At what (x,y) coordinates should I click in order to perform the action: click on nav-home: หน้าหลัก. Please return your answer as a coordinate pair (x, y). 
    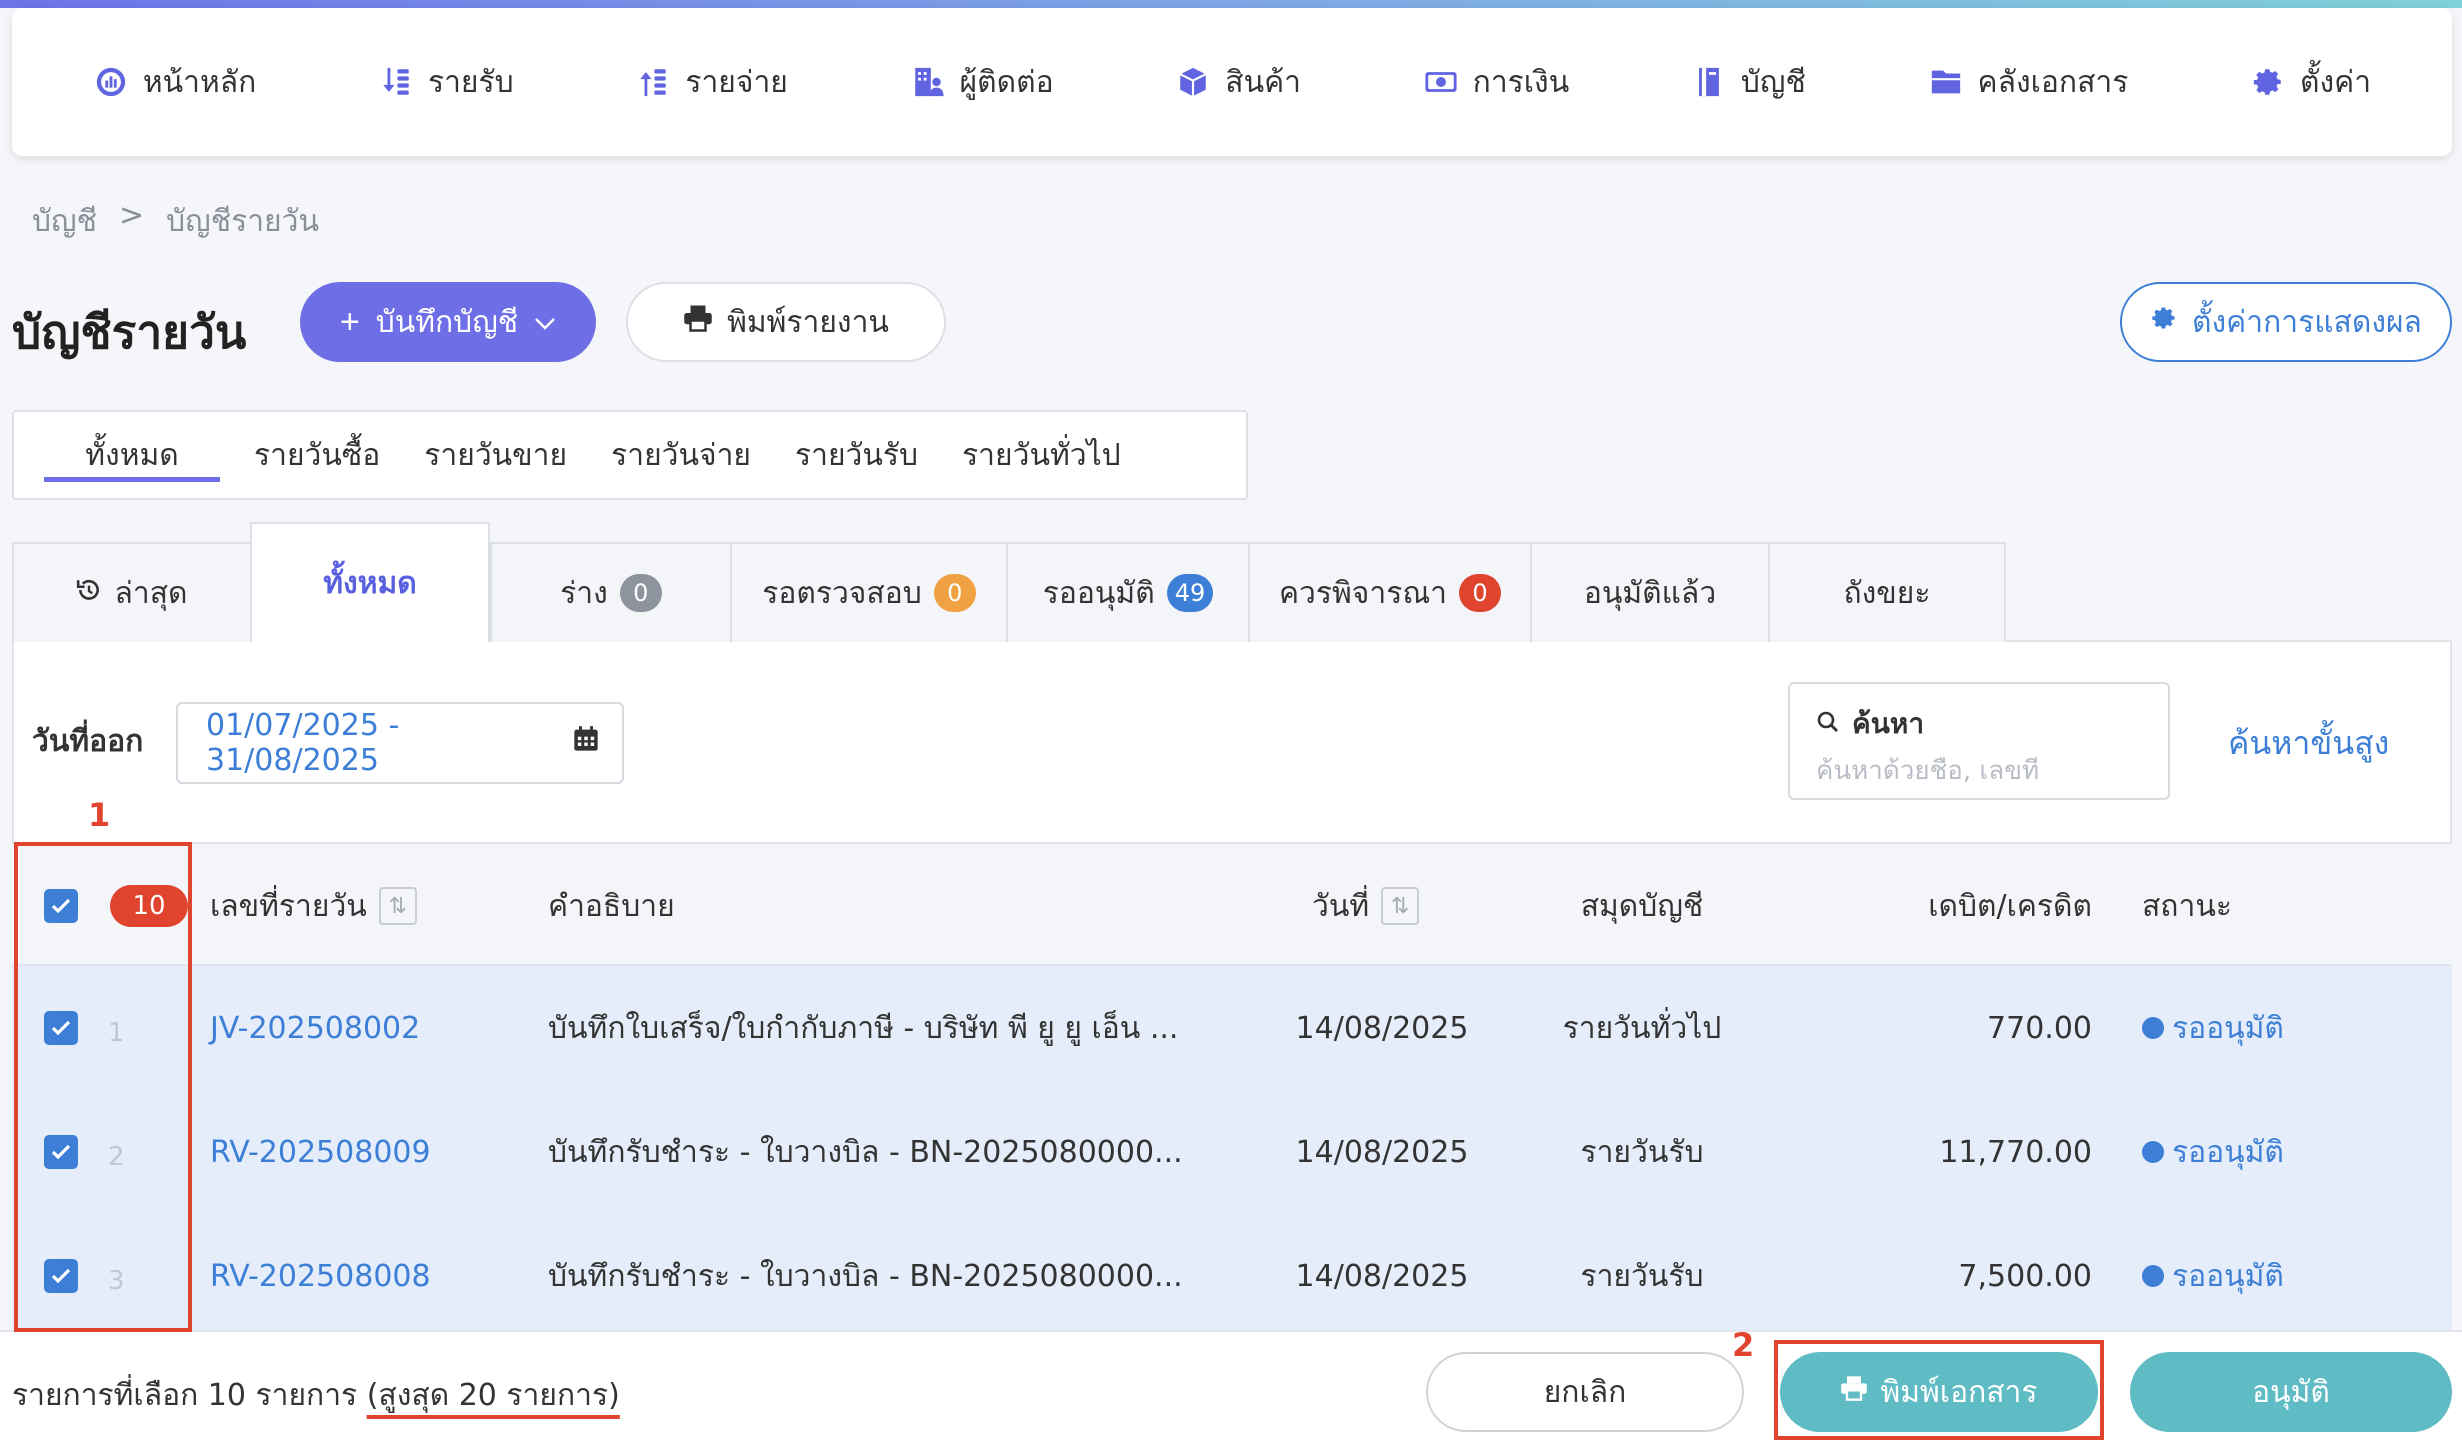
    Looking at the image, I should click on (174, 82).